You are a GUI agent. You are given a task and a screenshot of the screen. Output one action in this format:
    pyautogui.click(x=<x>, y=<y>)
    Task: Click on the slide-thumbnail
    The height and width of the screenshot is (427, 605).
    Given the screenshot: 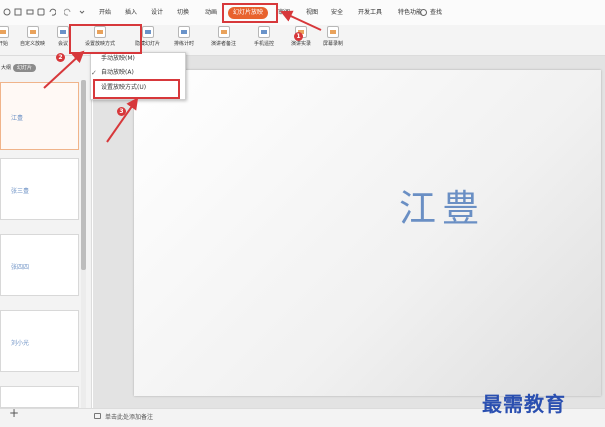 What is the action you would take?
    pyautogui.click(x=39, y=397)
    